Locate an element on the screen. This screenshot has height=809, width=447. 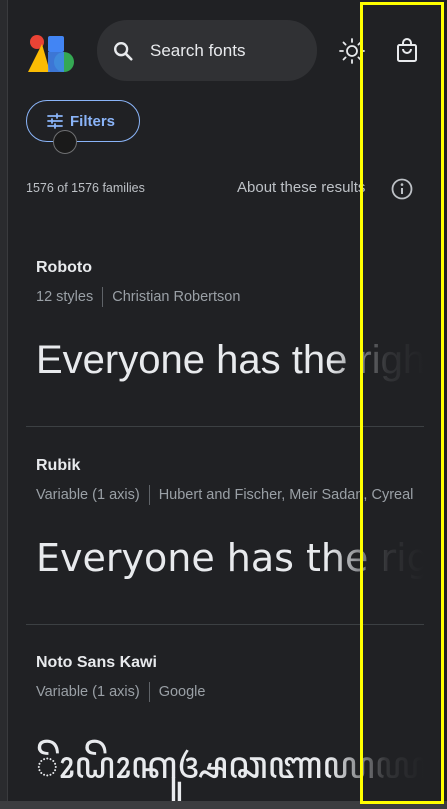
font-meta: 12 styles Christian Robertson is located at coordinates (138, 297).